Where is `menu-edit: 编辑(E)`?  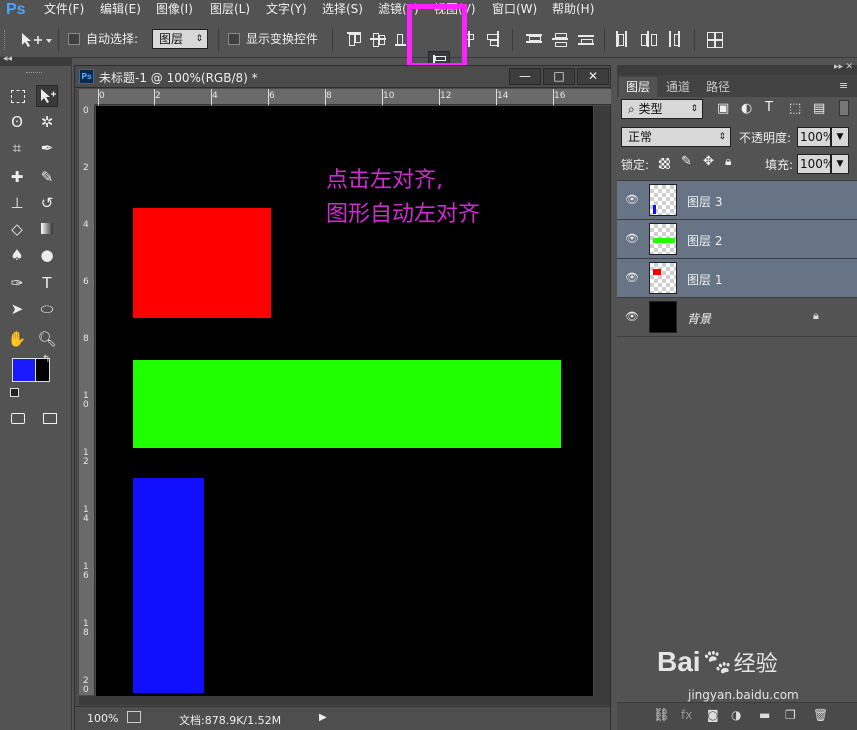
menu-edit: 编辑(E) is located at coordinates (120, 10).